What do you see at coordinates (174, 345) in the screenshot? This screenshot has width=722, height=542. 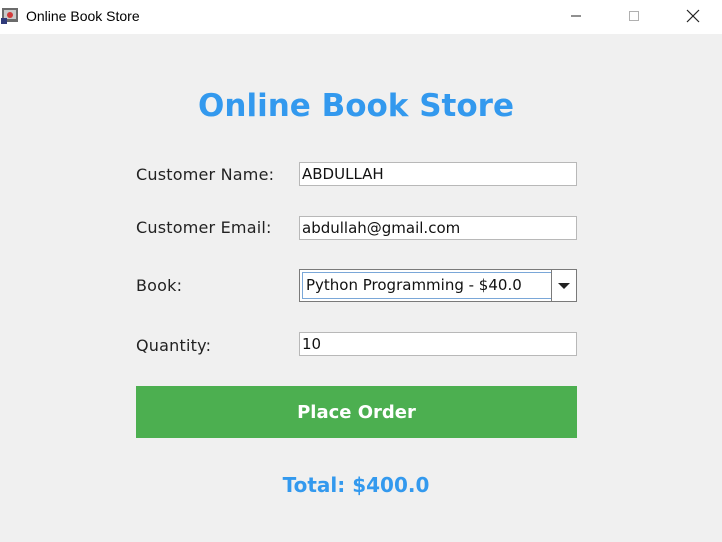 I see `quantity-label: Quantity:` at bounding box center [174, 345].